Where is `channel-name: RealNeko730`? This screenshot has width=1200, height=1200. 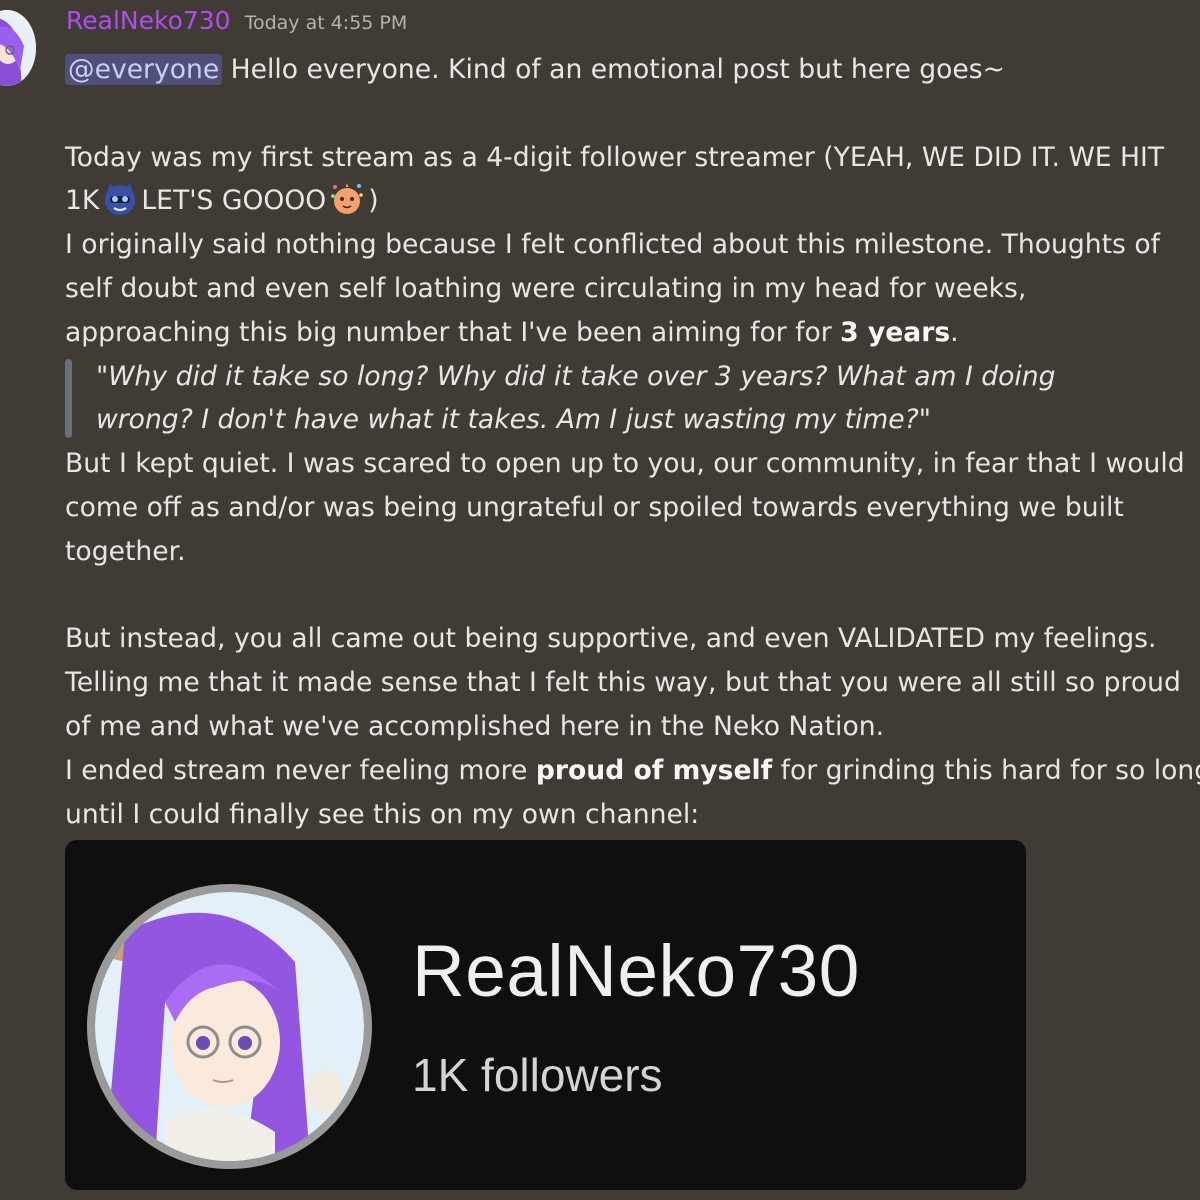 channel-name: RealNeko730 is located at coordinates (636, 971).